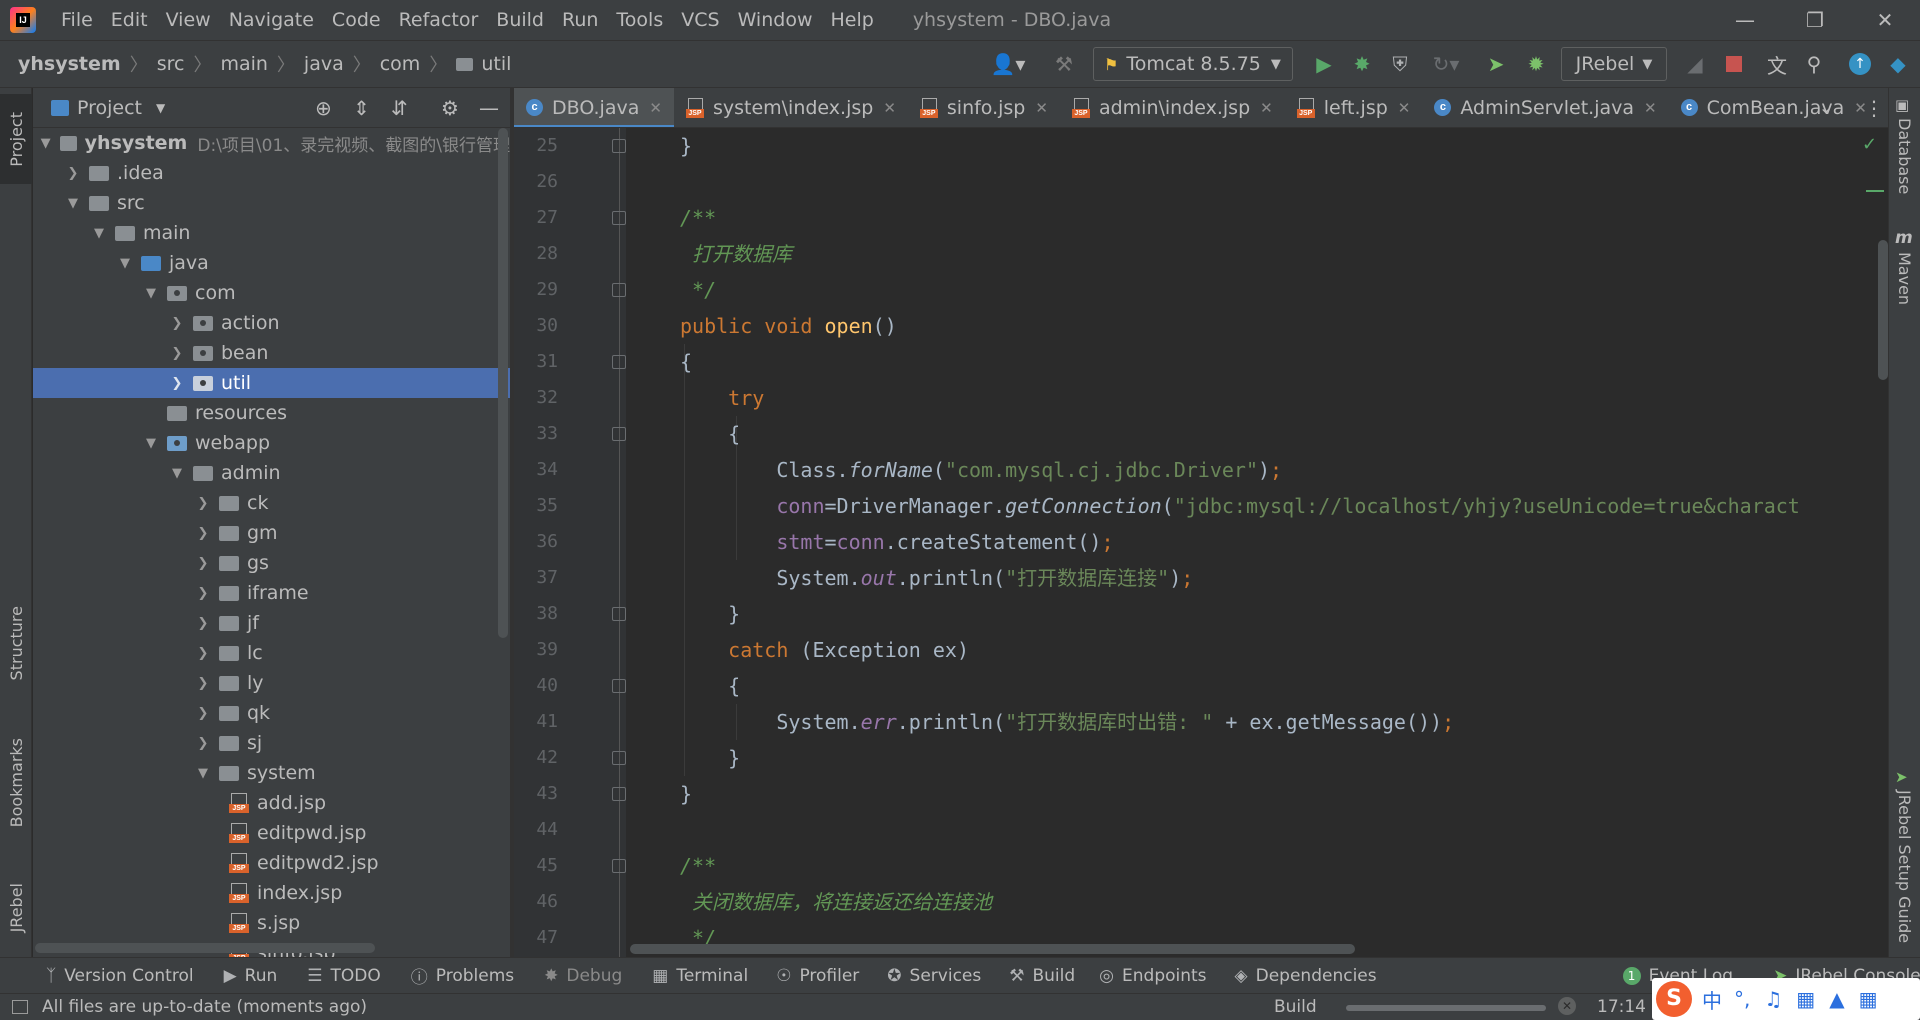 Image resolution: width=1920 pixels, height=1020 pixels. I want to click on structure-tool-tab: Structure, so click(16, 643).